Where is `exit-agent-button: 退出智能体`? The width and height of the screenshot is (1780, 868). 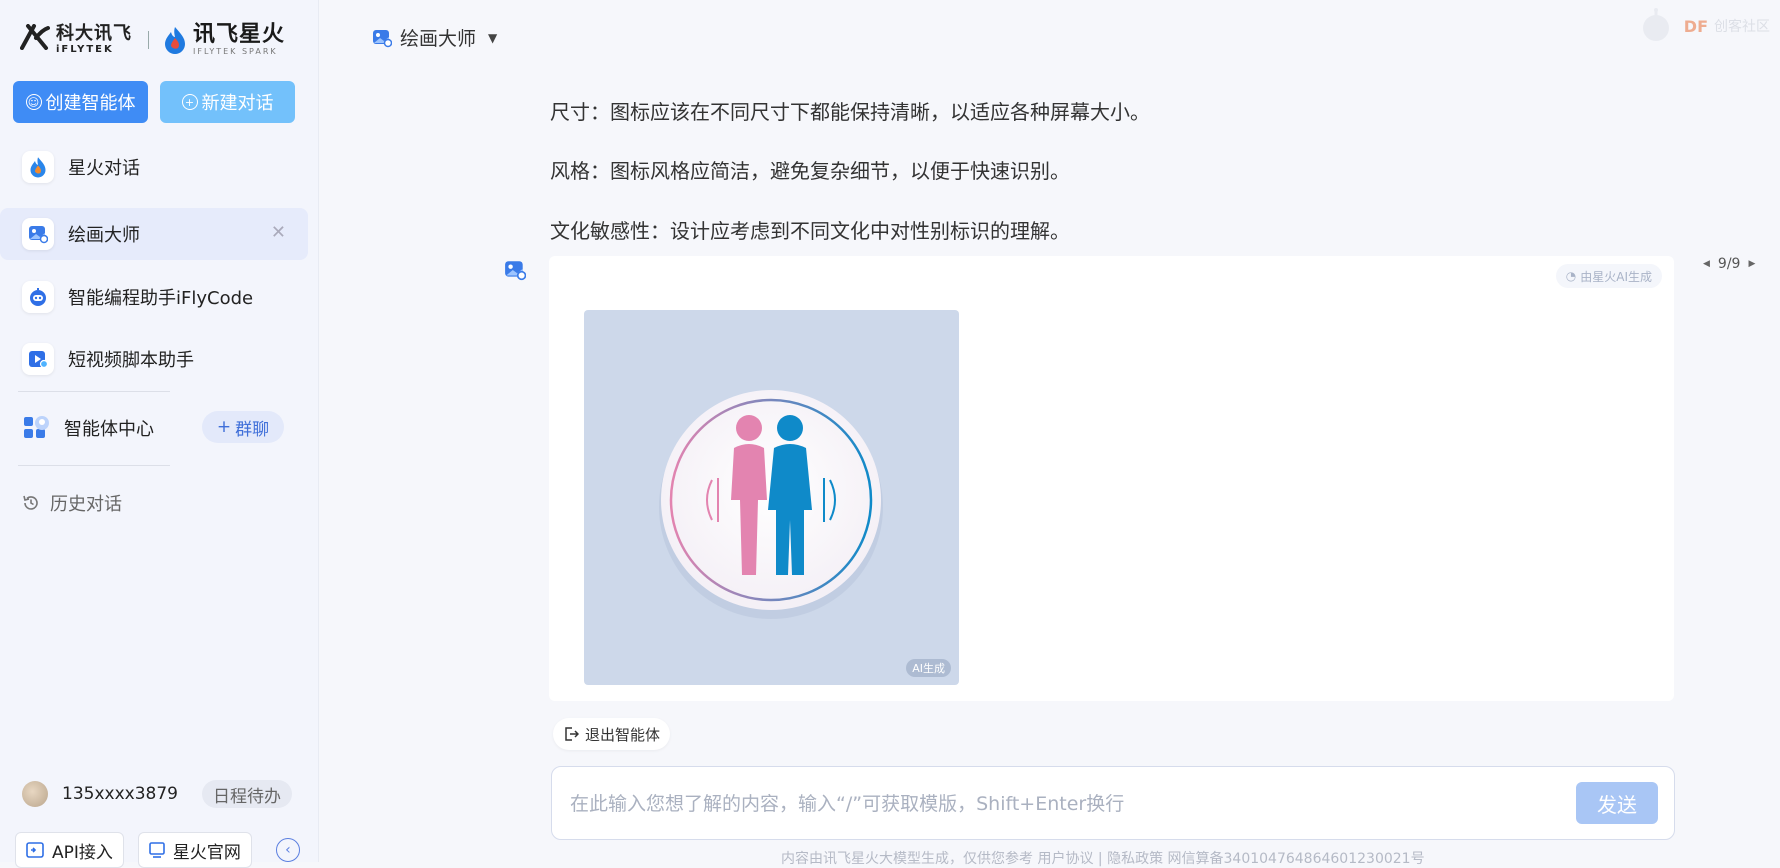 exit-agent-button: 退出智能体 is located at coordinates (612, 734).